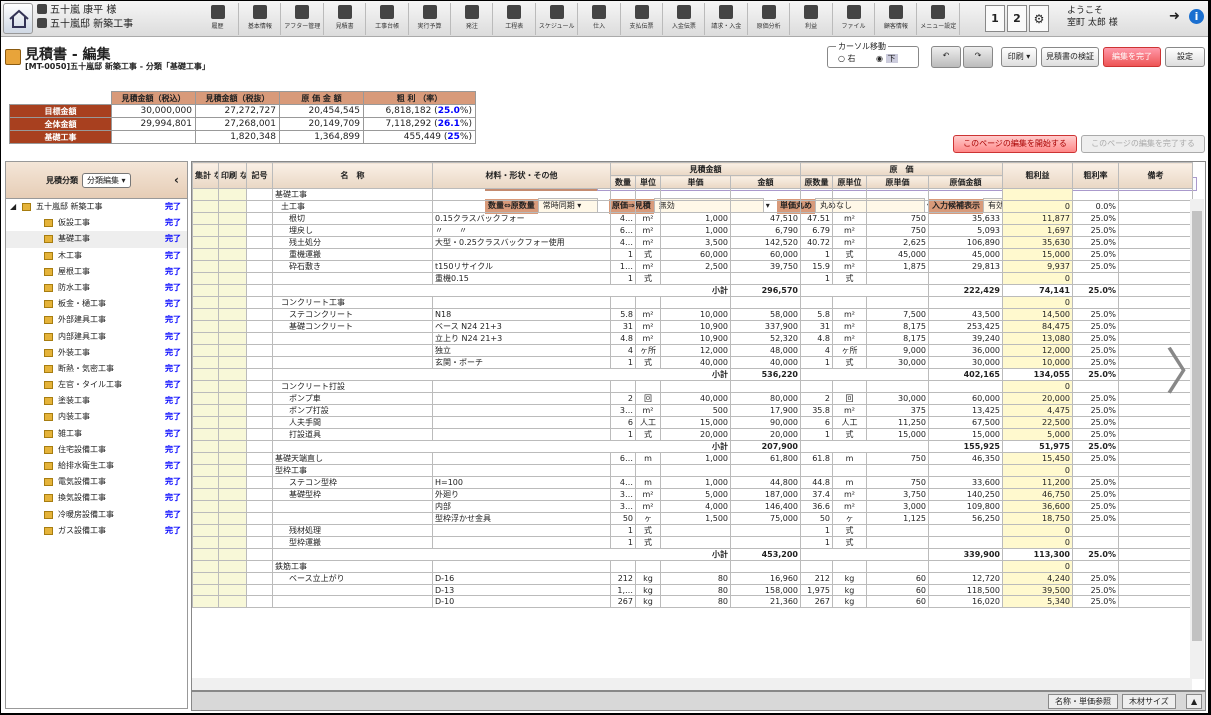 The width and height of the screenshot is (1211, 715). I want to click on cell-unit: 回, so click(648, 398).